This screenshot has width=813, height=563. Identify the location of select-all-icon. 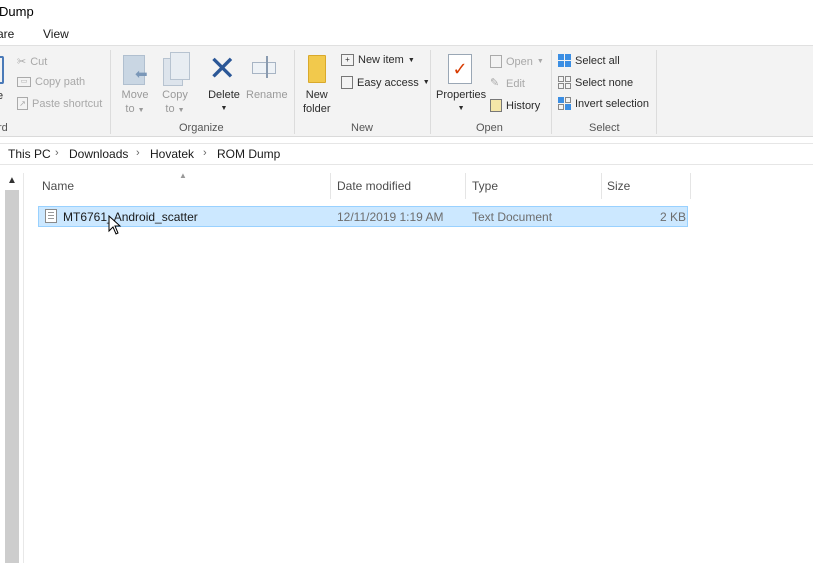
(564, 60).